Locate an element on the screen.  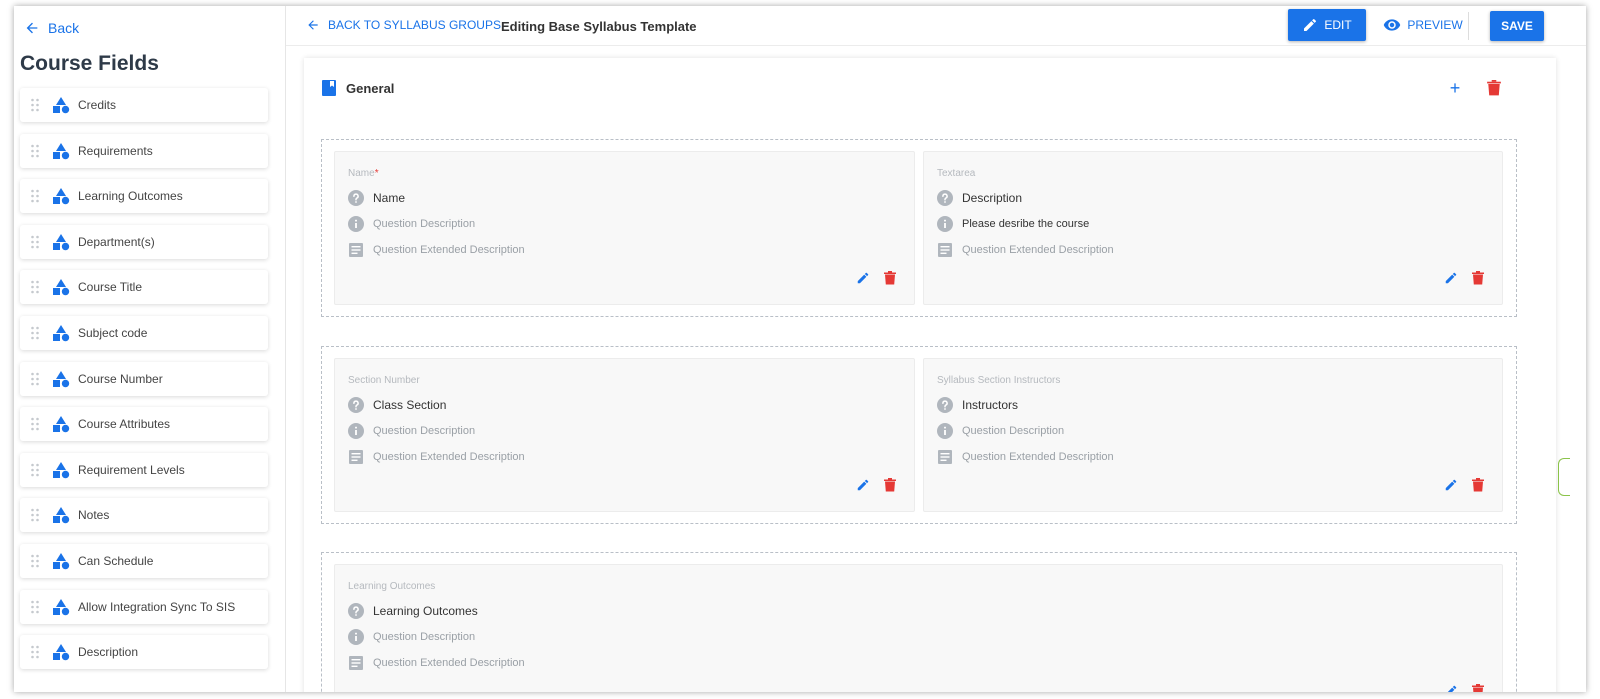
course-field-item: Department(s) is located at coordinates (144, 241).